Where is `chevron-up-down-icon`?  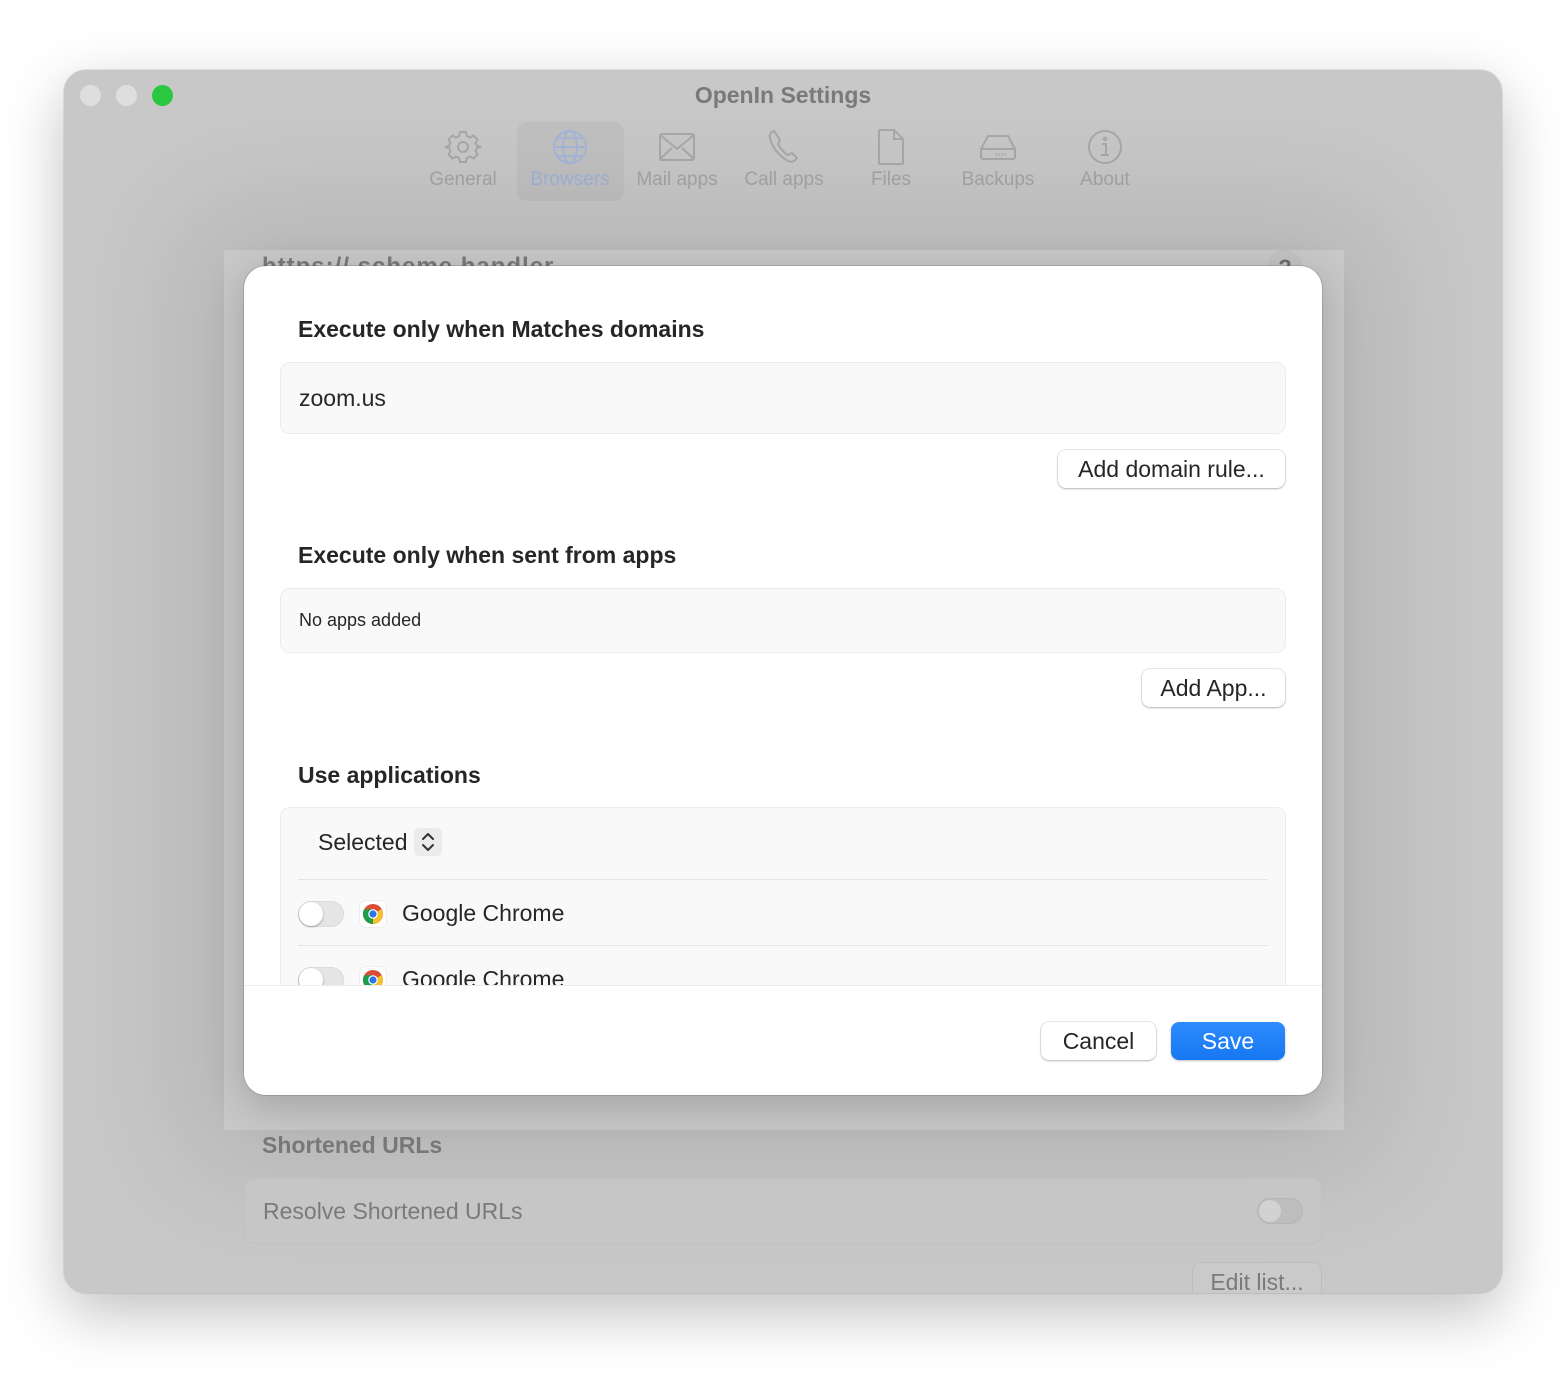 chevron-up-down-icon is located at coordinates (427, 842).